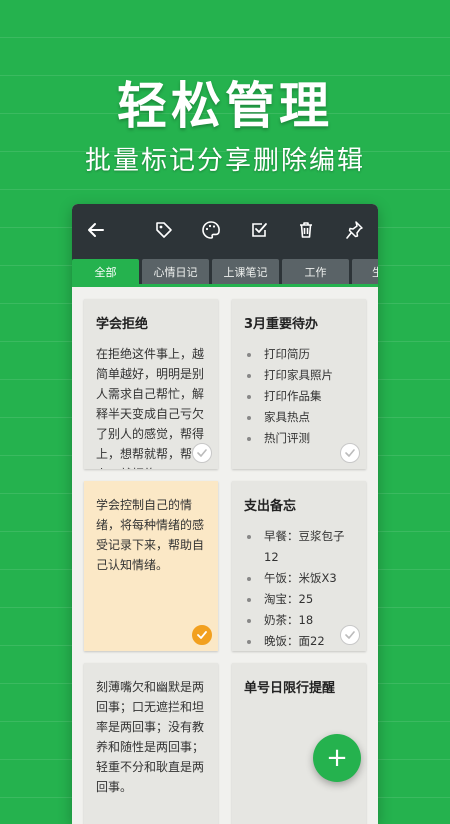 This screenshot has width=450, height=824. What do you see at coordinates (354, 230) in the screenshot?
I see `pin-icon` at bounding box center [354, 230].